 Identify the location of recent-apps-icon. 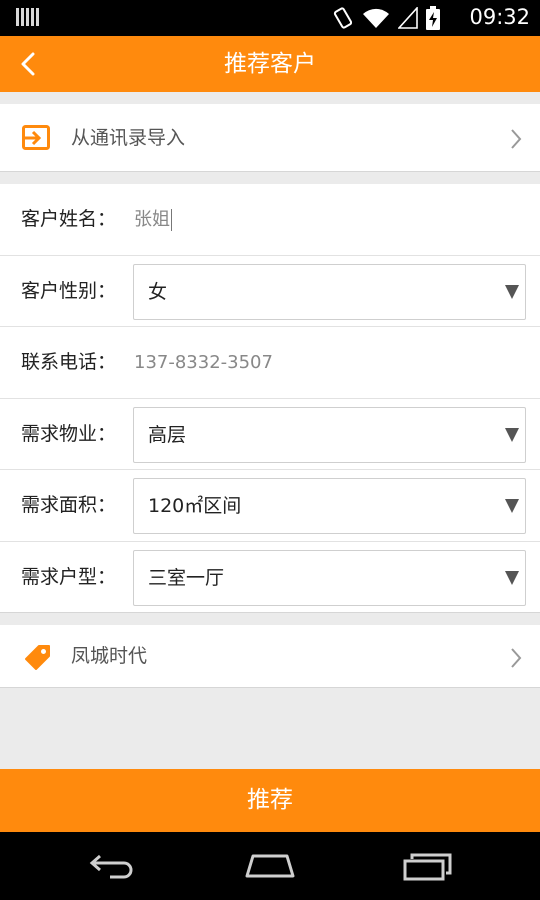
(427, 867).